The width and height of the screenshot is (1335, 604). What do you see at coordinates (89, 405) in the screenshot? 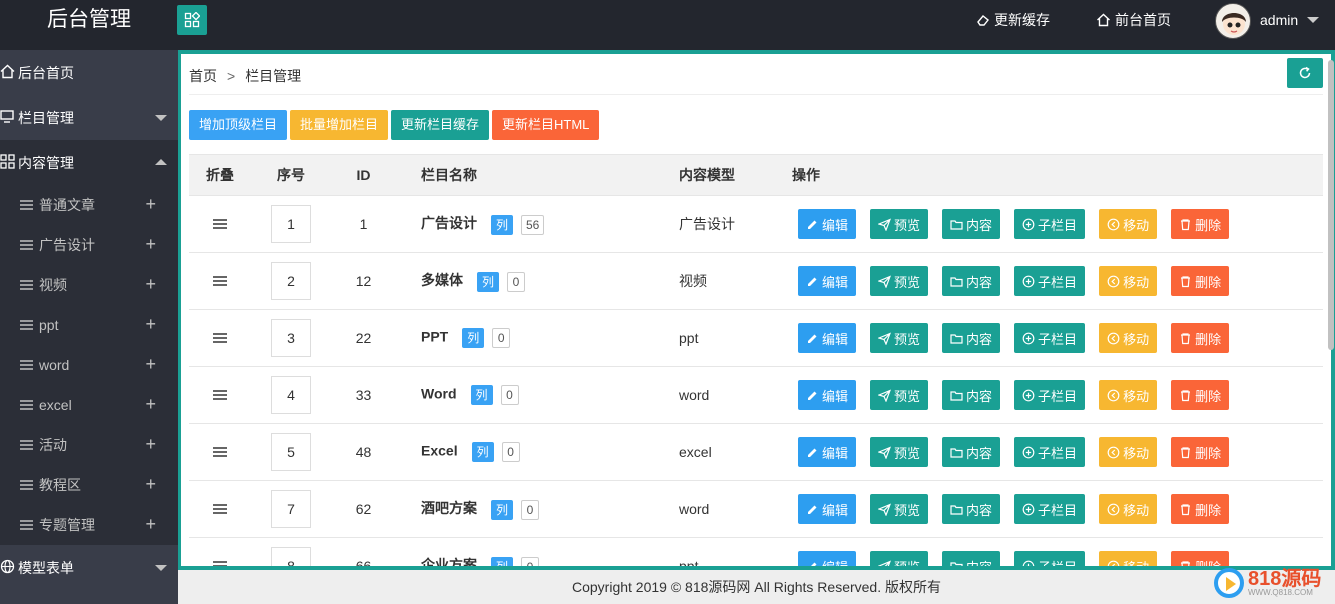
I see `submenu-item: excel +` at bounding box center [89, 405].